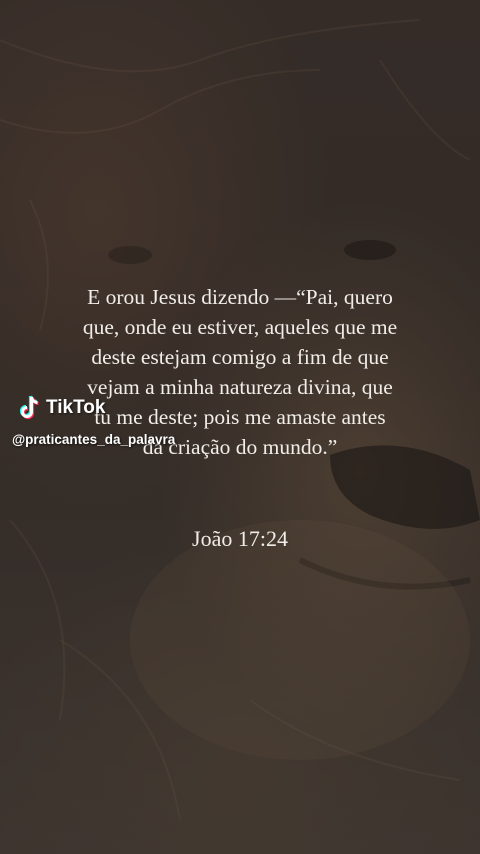 The height and width of the screenshot is (854, 480). What do you see at coordinates (240, 538) in the screenshot?
I see `verse-reference: João 17:24` at bounding box center [240, 538].